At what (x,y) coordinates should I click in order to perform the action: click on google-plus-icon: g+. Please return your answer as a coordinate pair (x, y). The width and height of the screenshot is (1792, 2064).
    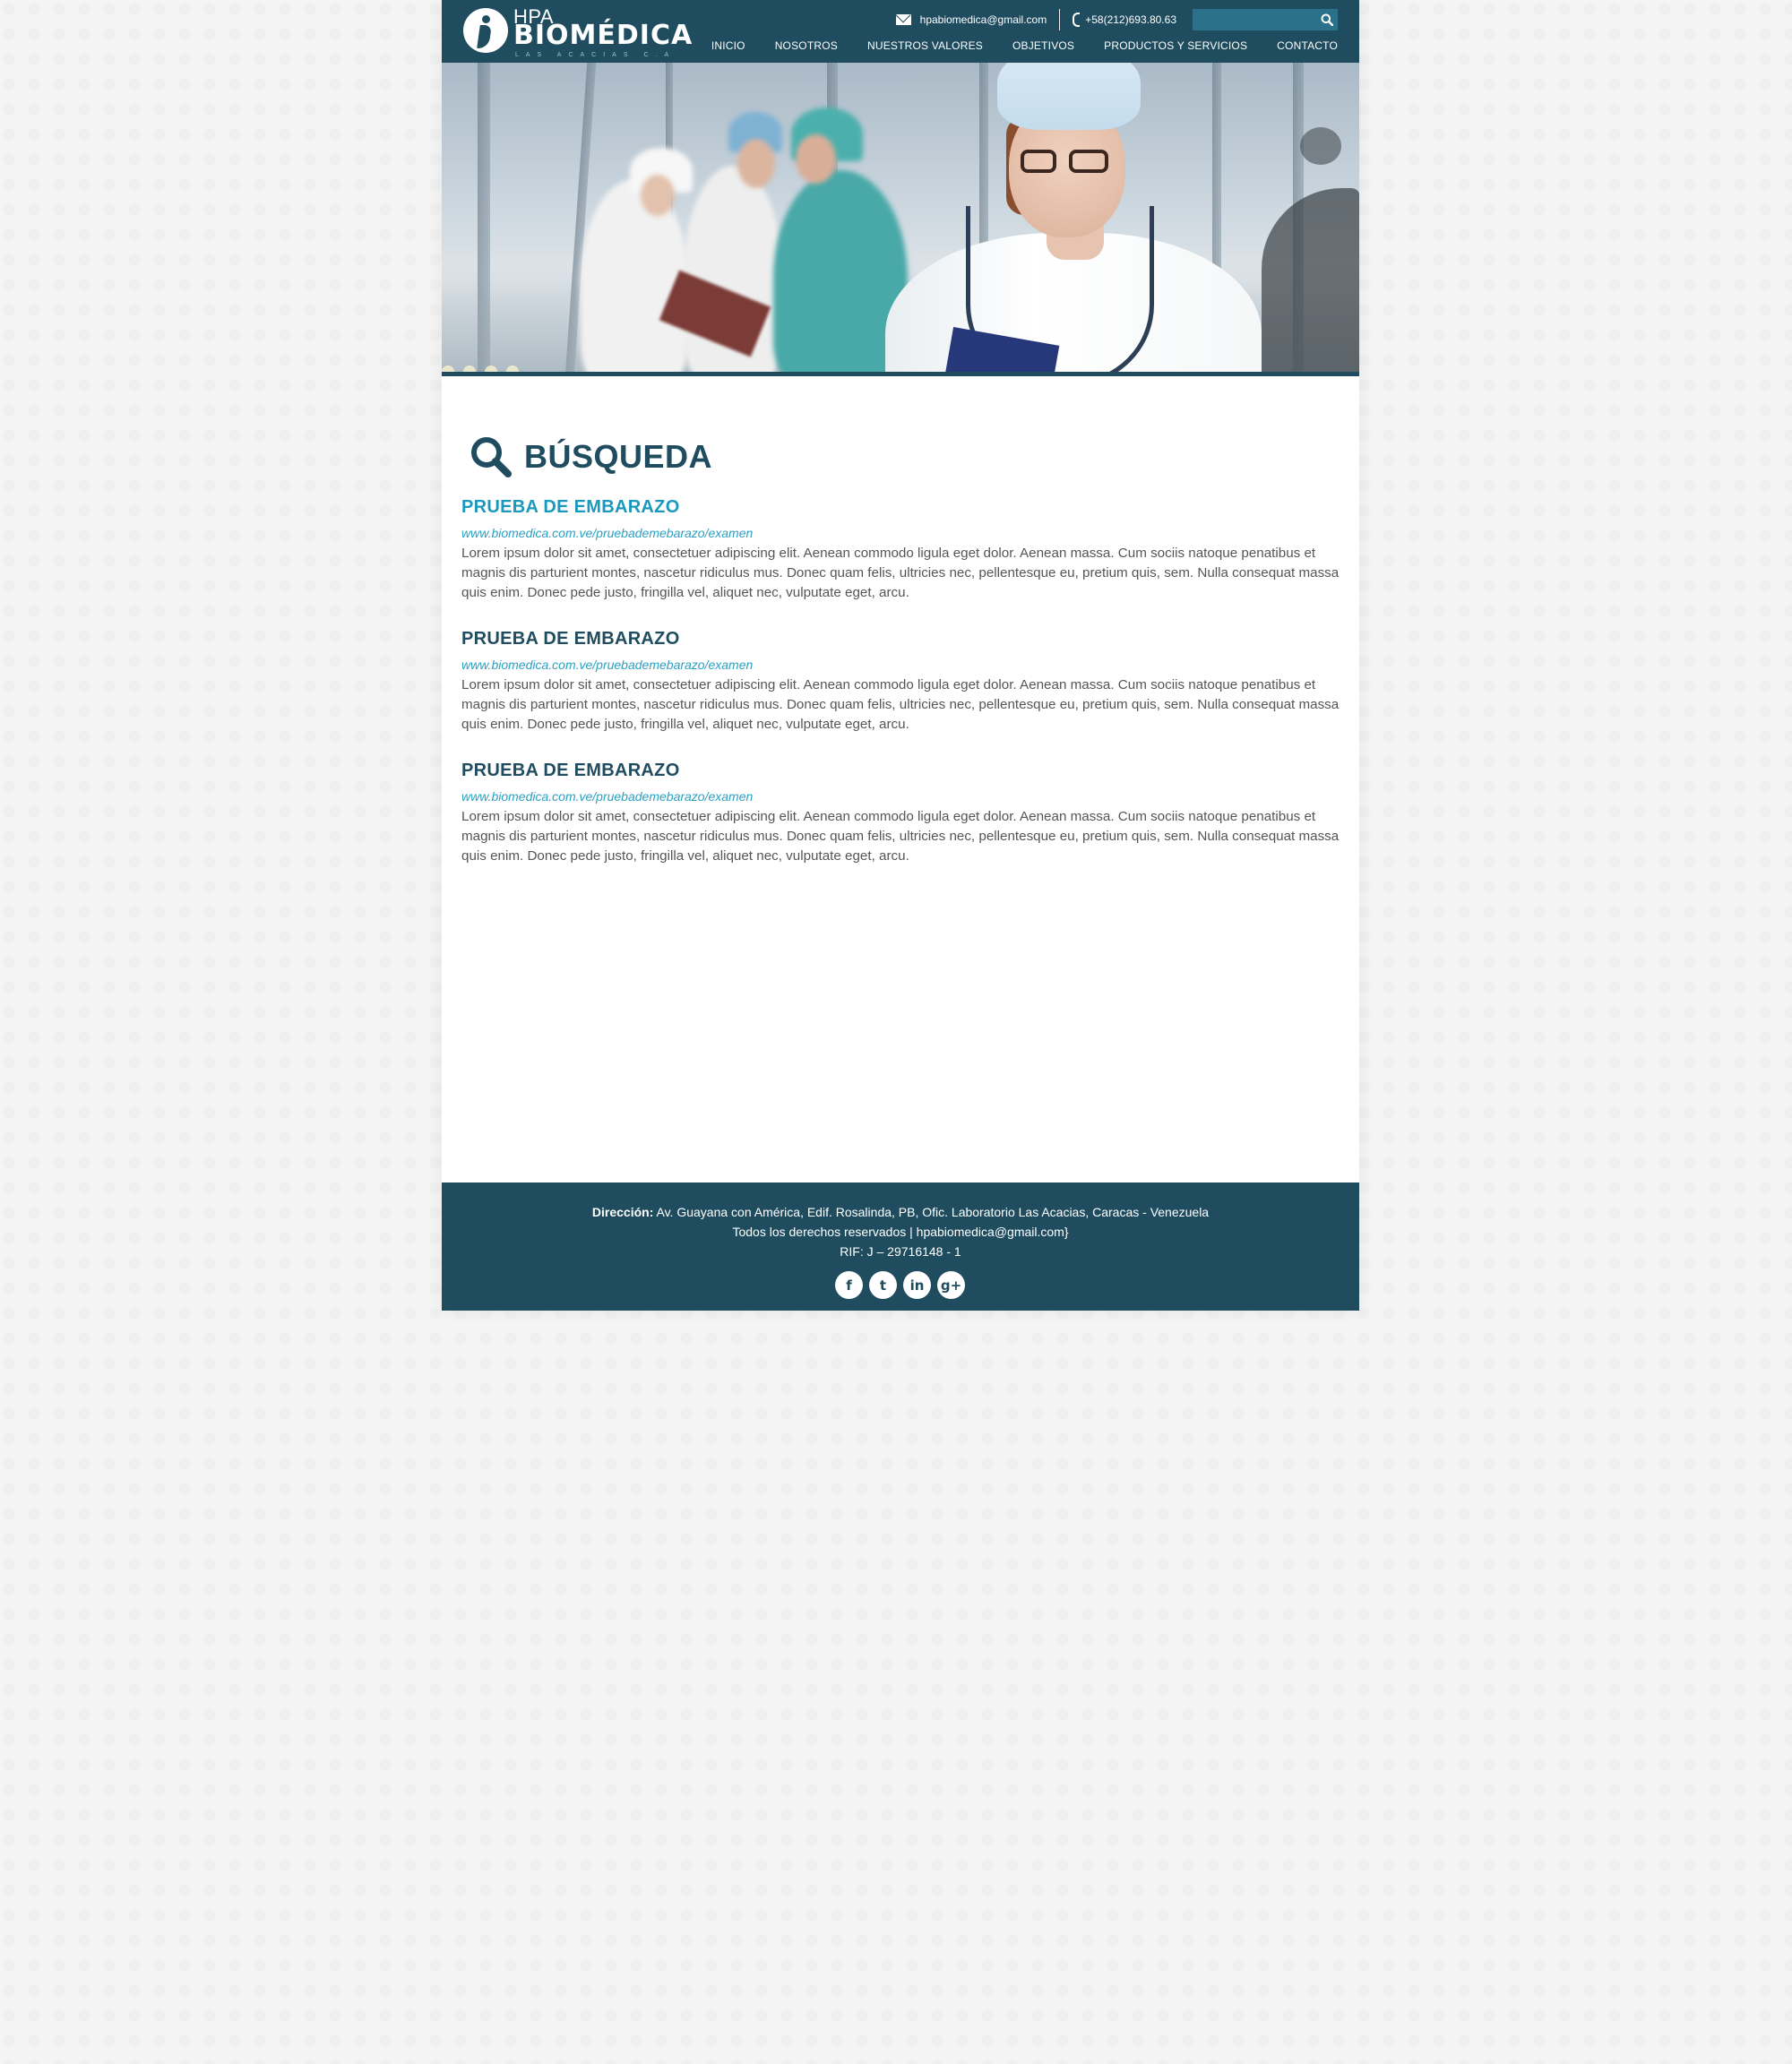
    Looking at the image, I should click on (951, 1285).